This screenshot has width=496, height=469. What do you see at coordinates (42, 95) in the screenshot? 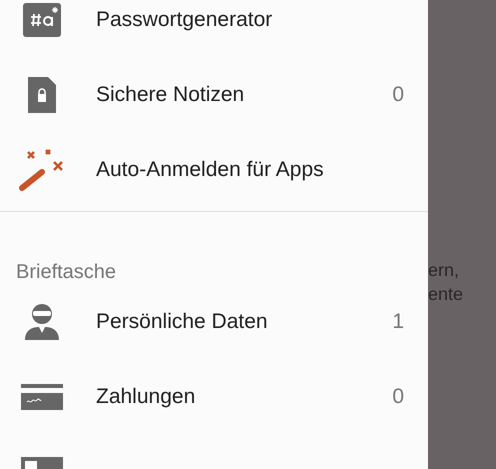
I see `locked-note-icon` at bounding box center [42, 95].